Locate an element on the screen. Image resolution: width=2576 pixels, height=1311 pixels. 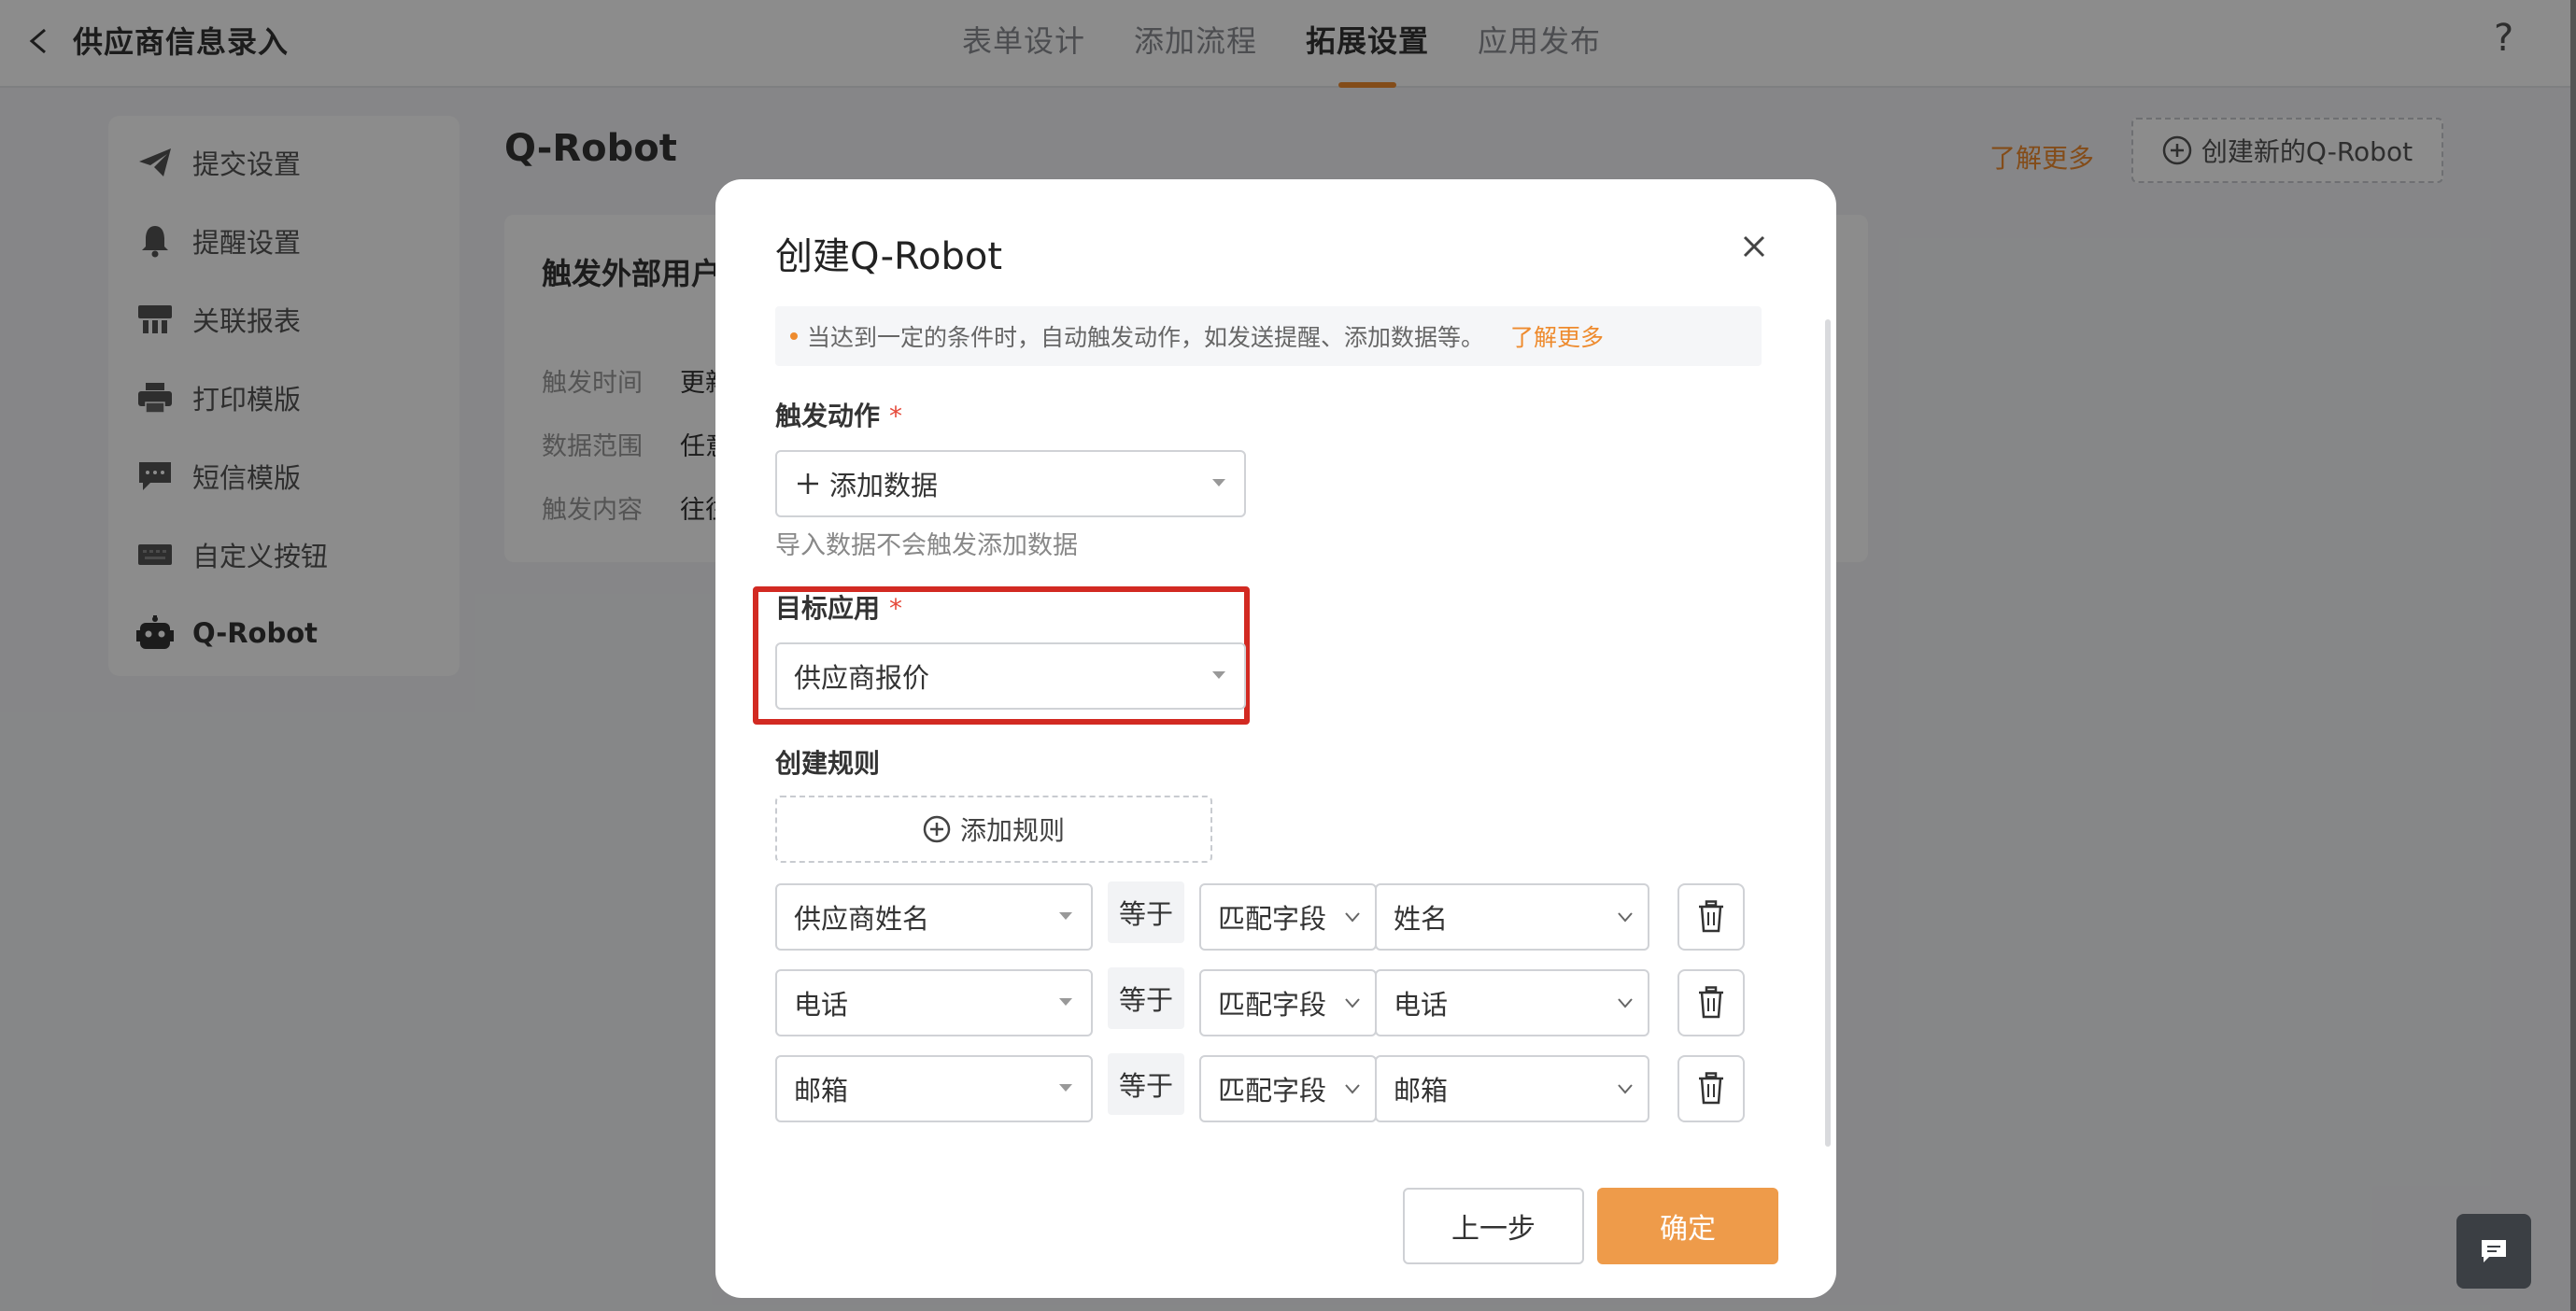
select-value: 姓名 is located at coordinates (1421, 919).